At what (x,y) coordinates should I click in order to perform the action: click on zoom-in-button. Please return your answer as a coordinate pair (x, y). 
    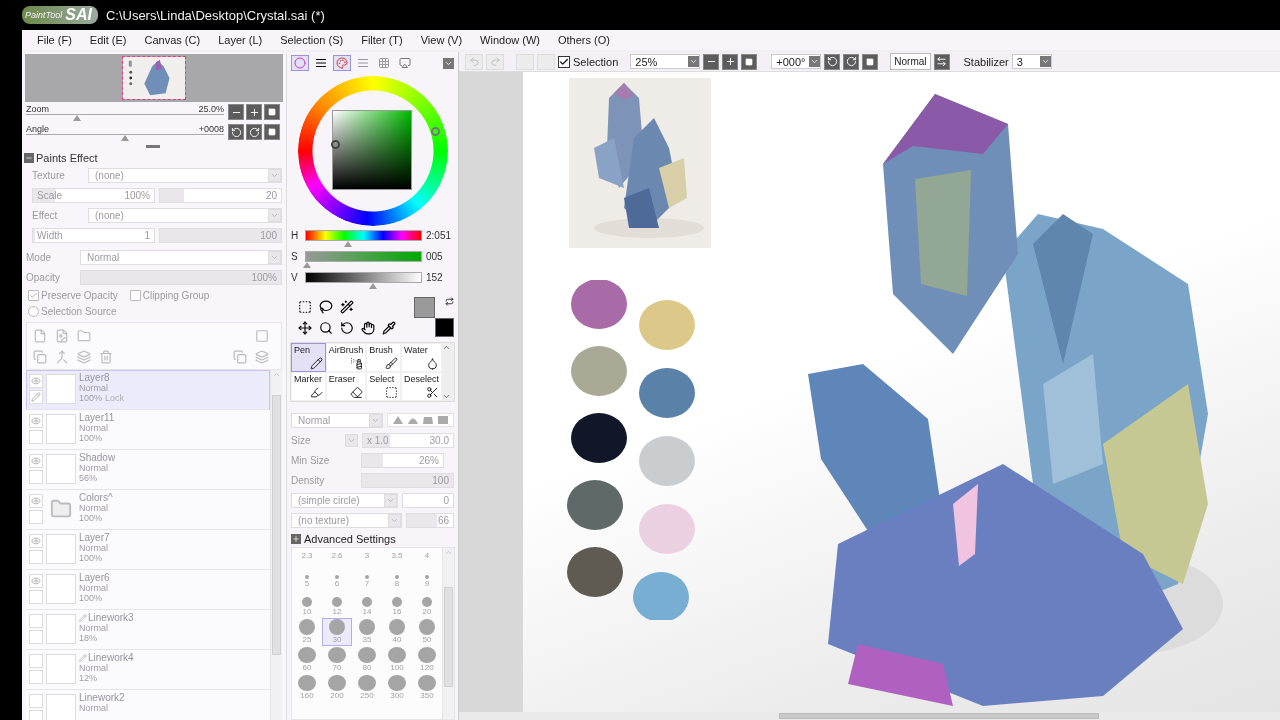
    Looking at the image, I should click on (254, 112).